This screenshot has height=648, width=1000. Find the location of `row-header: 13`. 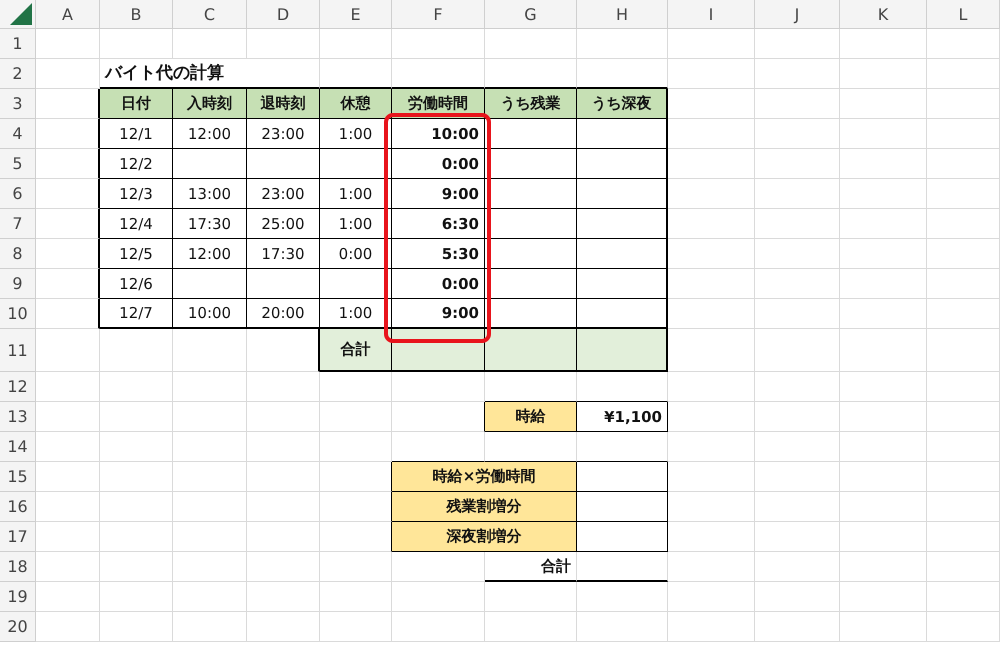

row-header: 13 is located at coordinates (18, 417).